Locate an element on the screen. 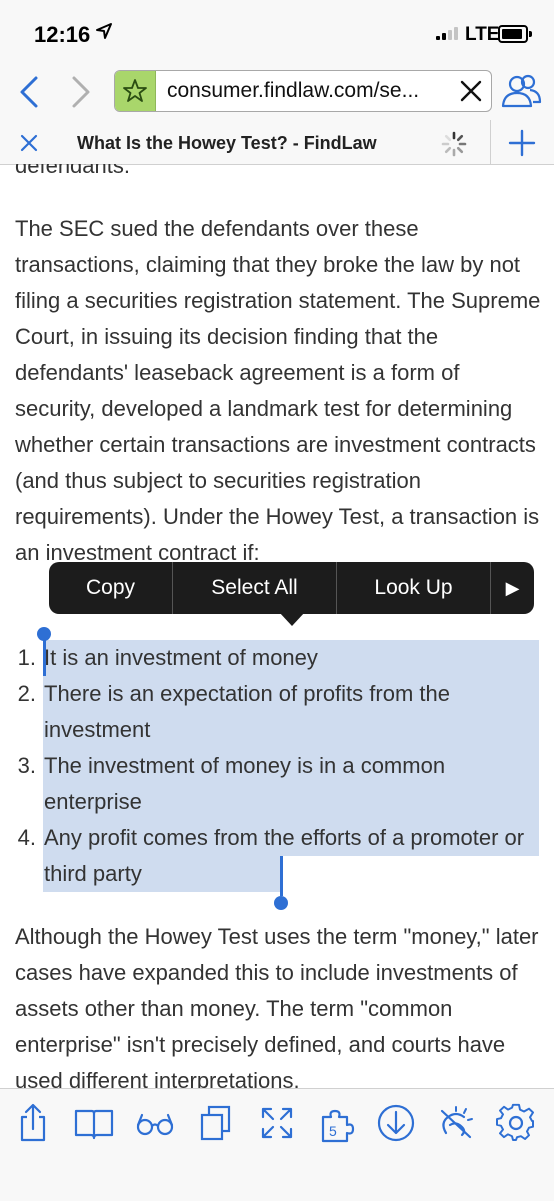 This screenshot has height=1201, width=554. status-bar: 12:16 LTE is located at coordinates (277, 32).